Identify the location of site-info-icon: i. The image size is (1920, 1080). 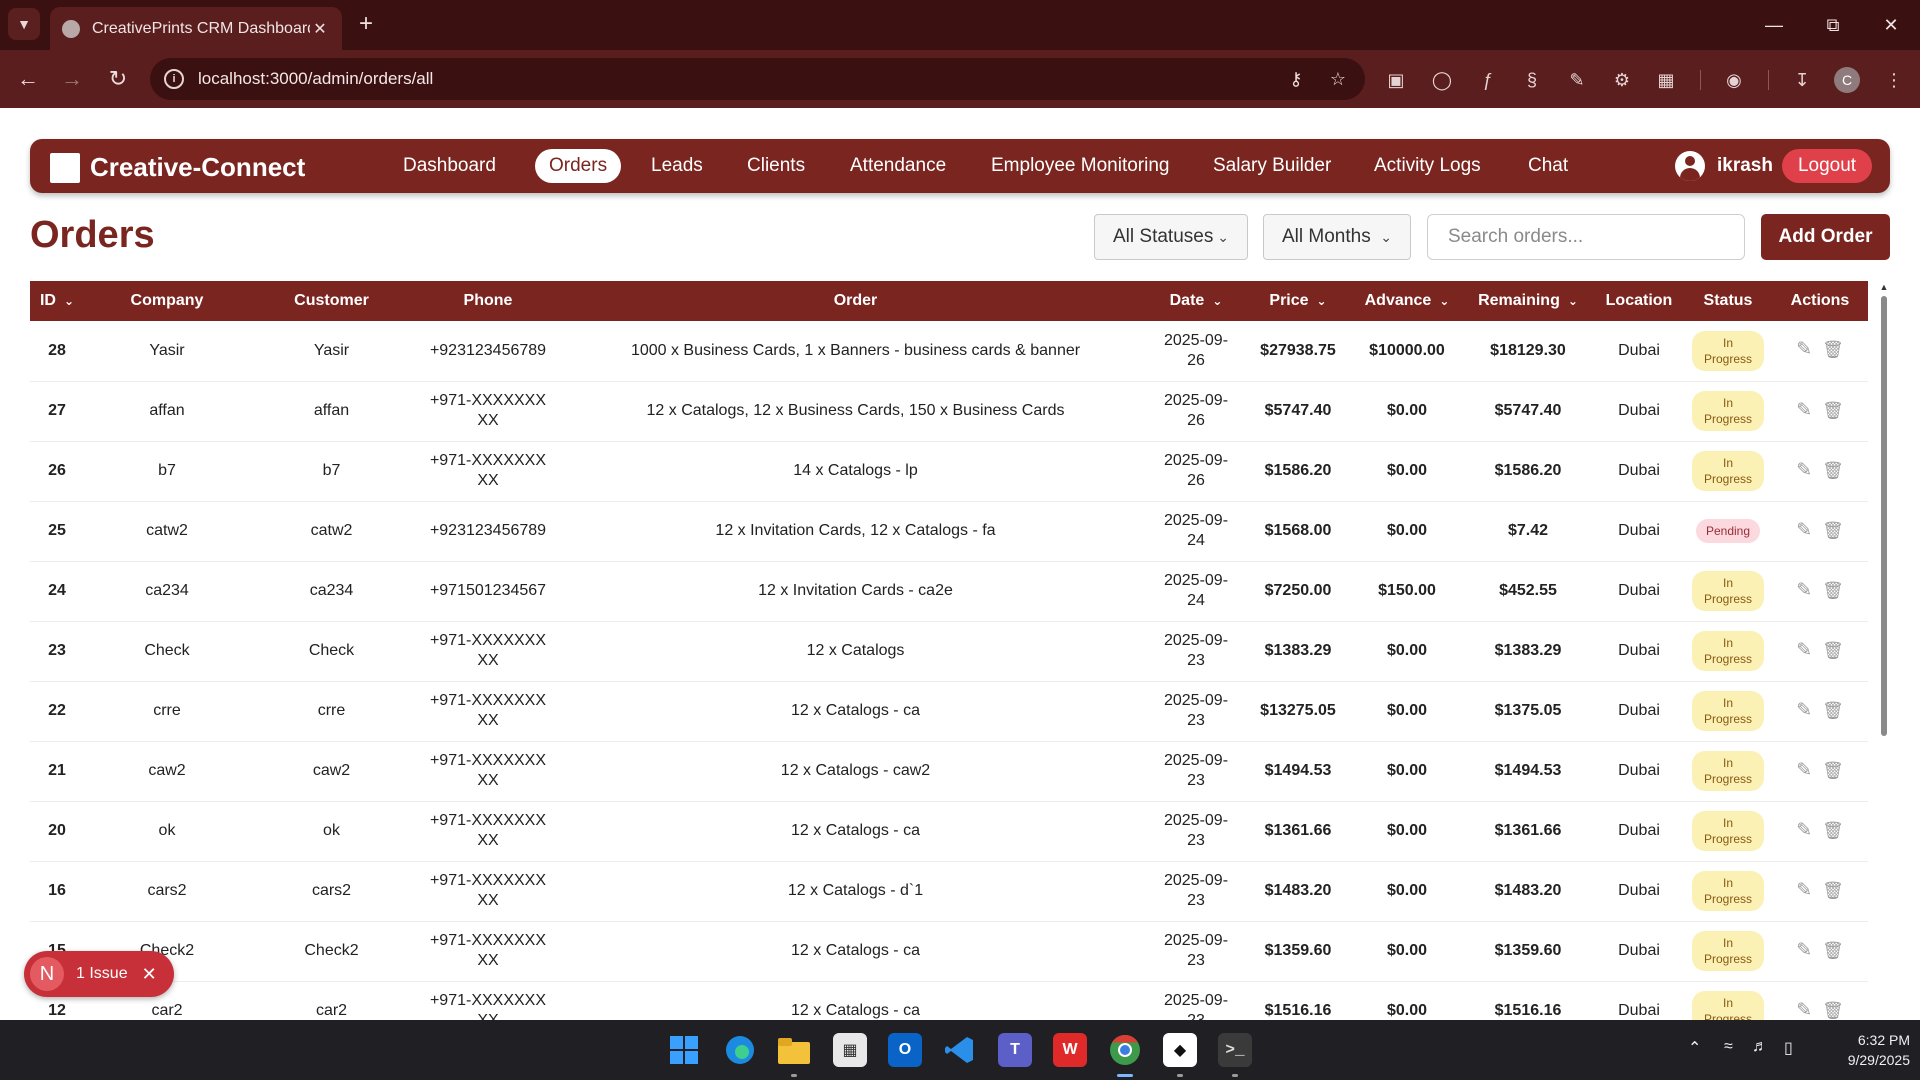
(174, 79).